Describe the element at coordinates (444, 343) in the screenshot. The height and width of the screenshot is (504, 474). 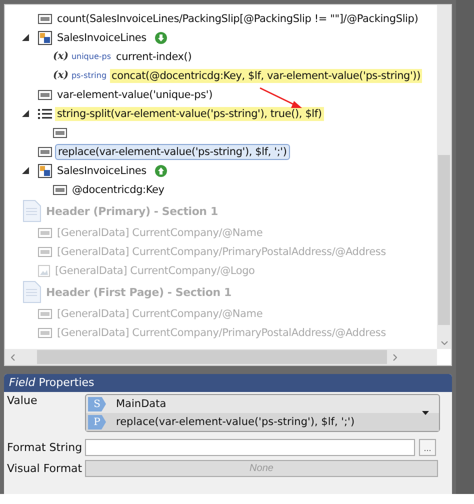
I see `scroll-down-icon` at that location.